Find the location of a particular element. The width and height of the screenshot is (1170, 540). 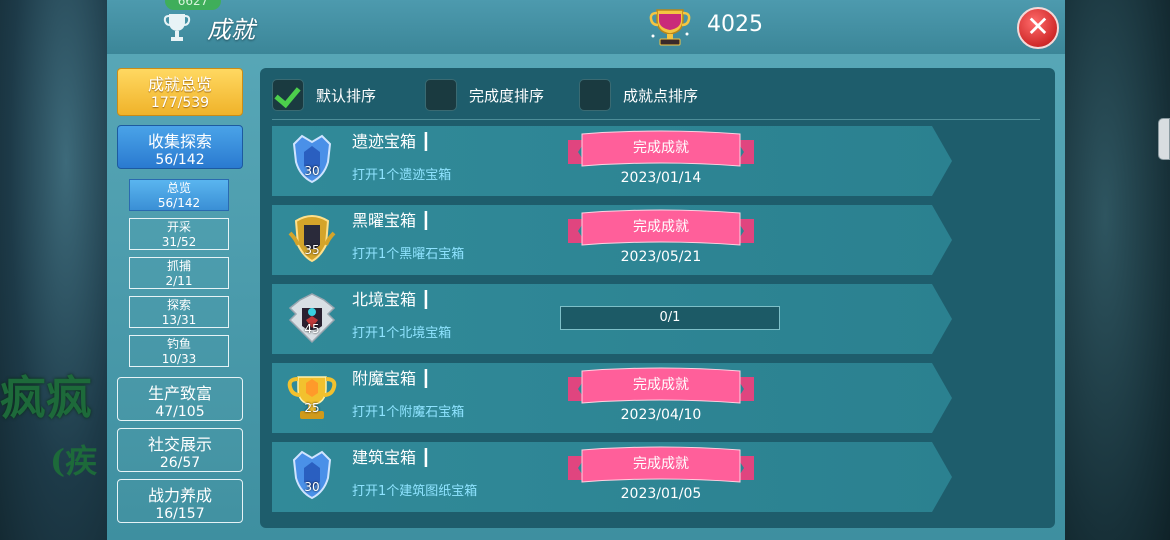

sort-points: 成就点排序 is located at coordinates (638, 95).